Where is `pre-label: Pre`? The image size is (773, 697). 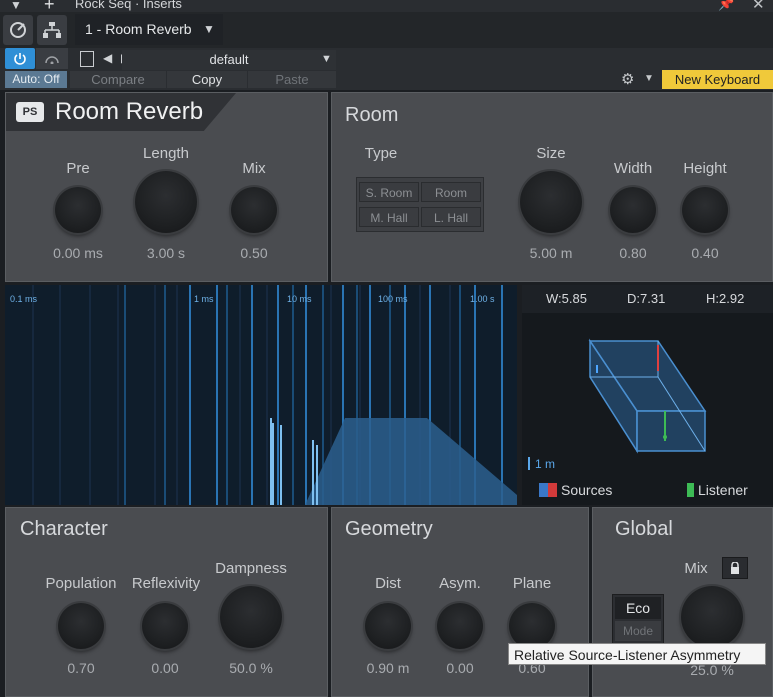 pre-label: Pre is located at coordinates (78, 168).